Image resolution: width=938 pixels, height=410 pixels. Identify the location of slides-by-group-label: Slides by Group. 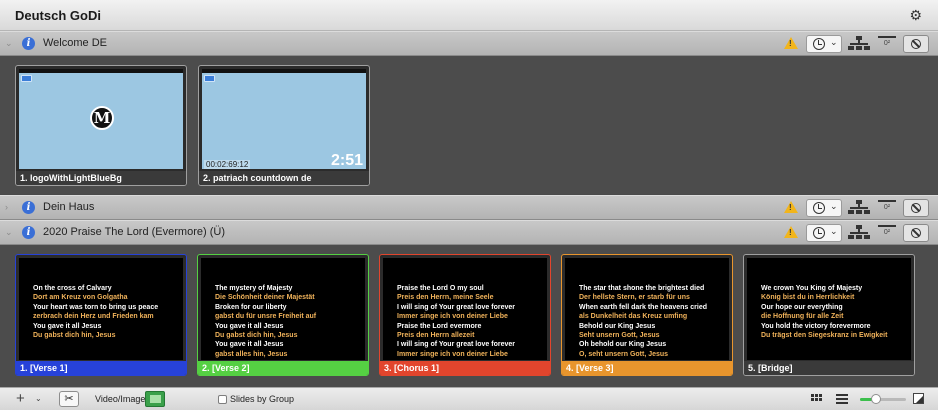
(262, 399).